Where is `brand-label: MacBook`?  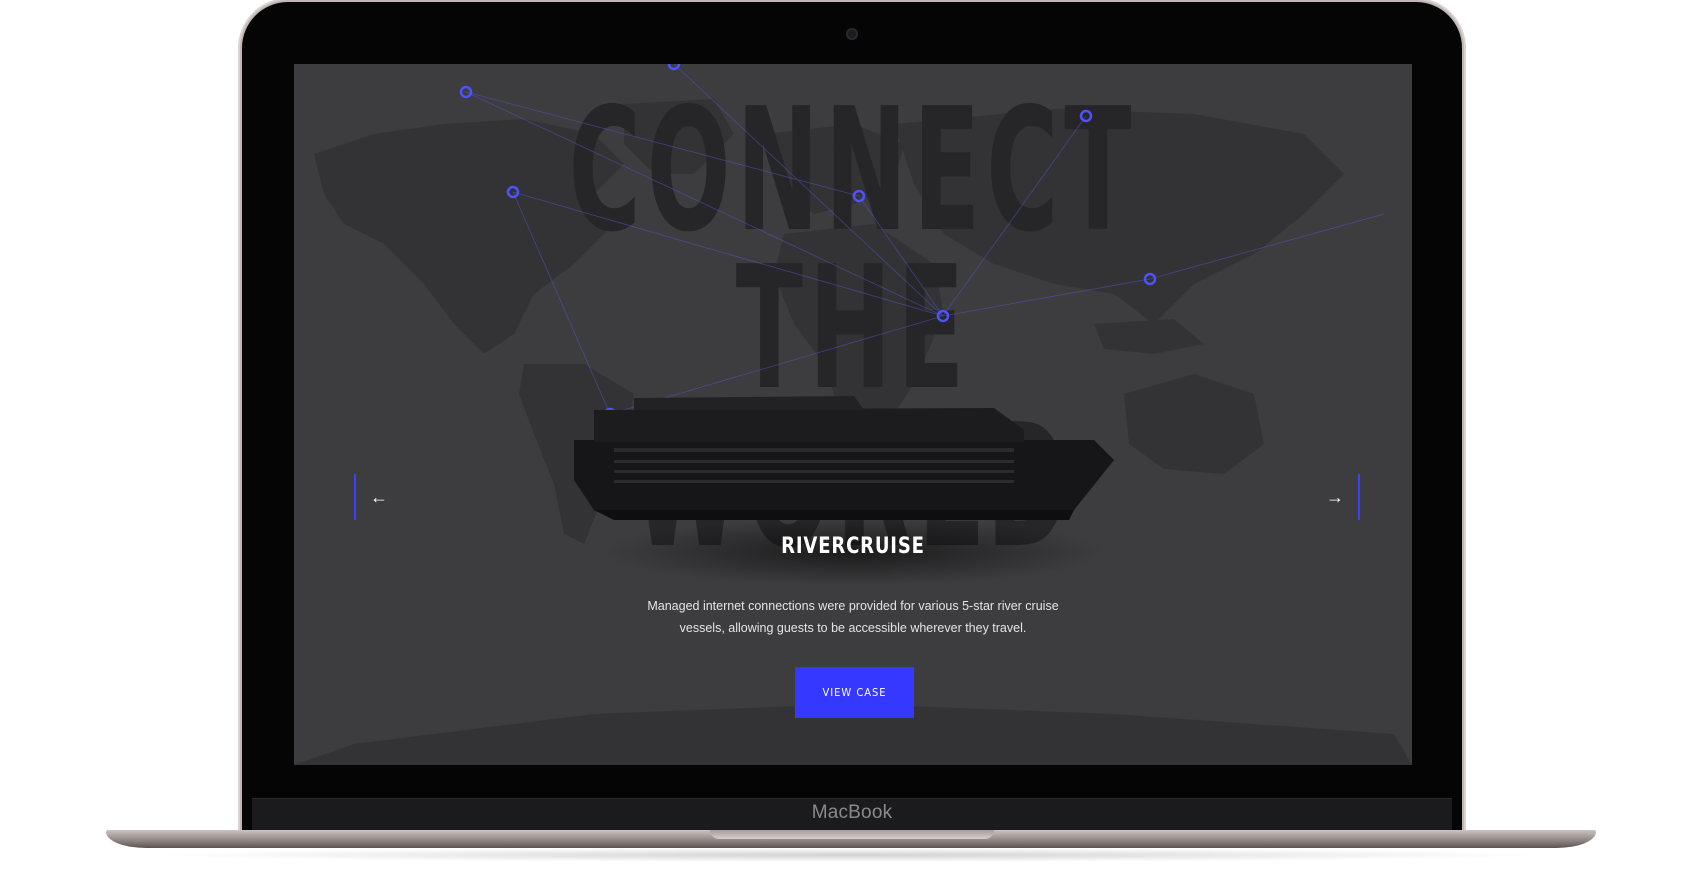 brand-label: MacBook is located at coordinates (852, 812).